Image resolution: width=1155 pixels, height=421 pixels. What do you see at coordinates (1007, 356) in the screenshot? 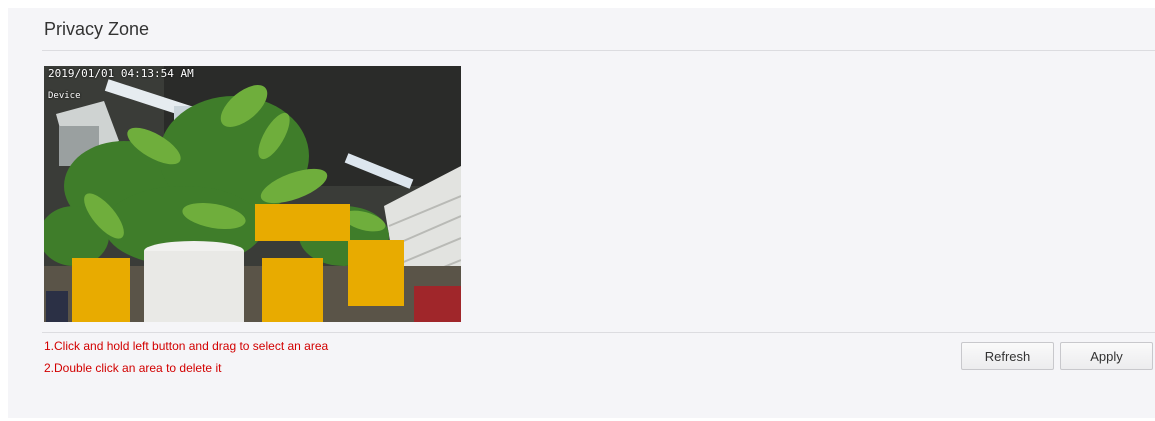
I see `refresh-button: Refresh` at bounding box center [1007, 356].